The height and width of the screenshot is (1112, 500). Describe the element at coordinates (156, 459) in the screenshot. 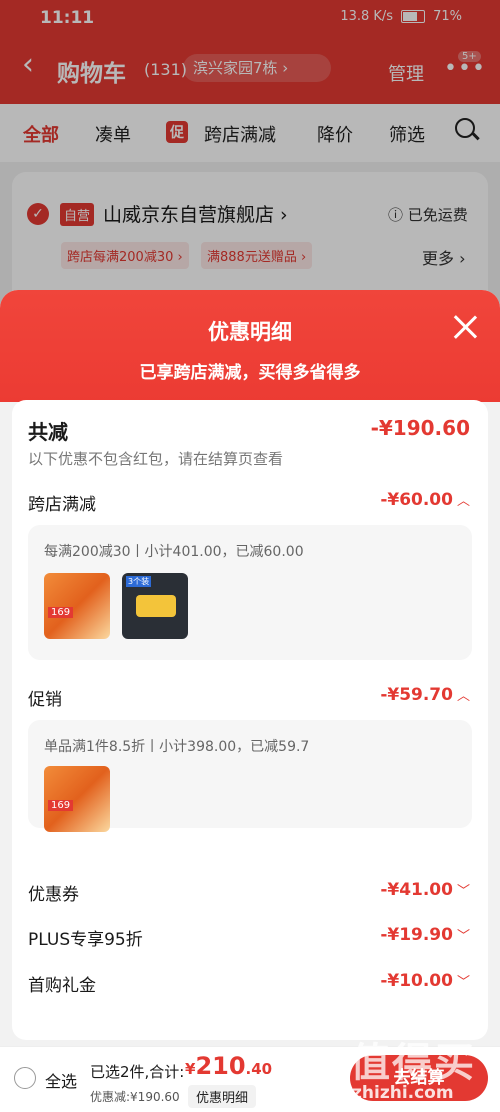

I see `total-note: 以下优惠不包含红包，请在结算页查看` at that location.